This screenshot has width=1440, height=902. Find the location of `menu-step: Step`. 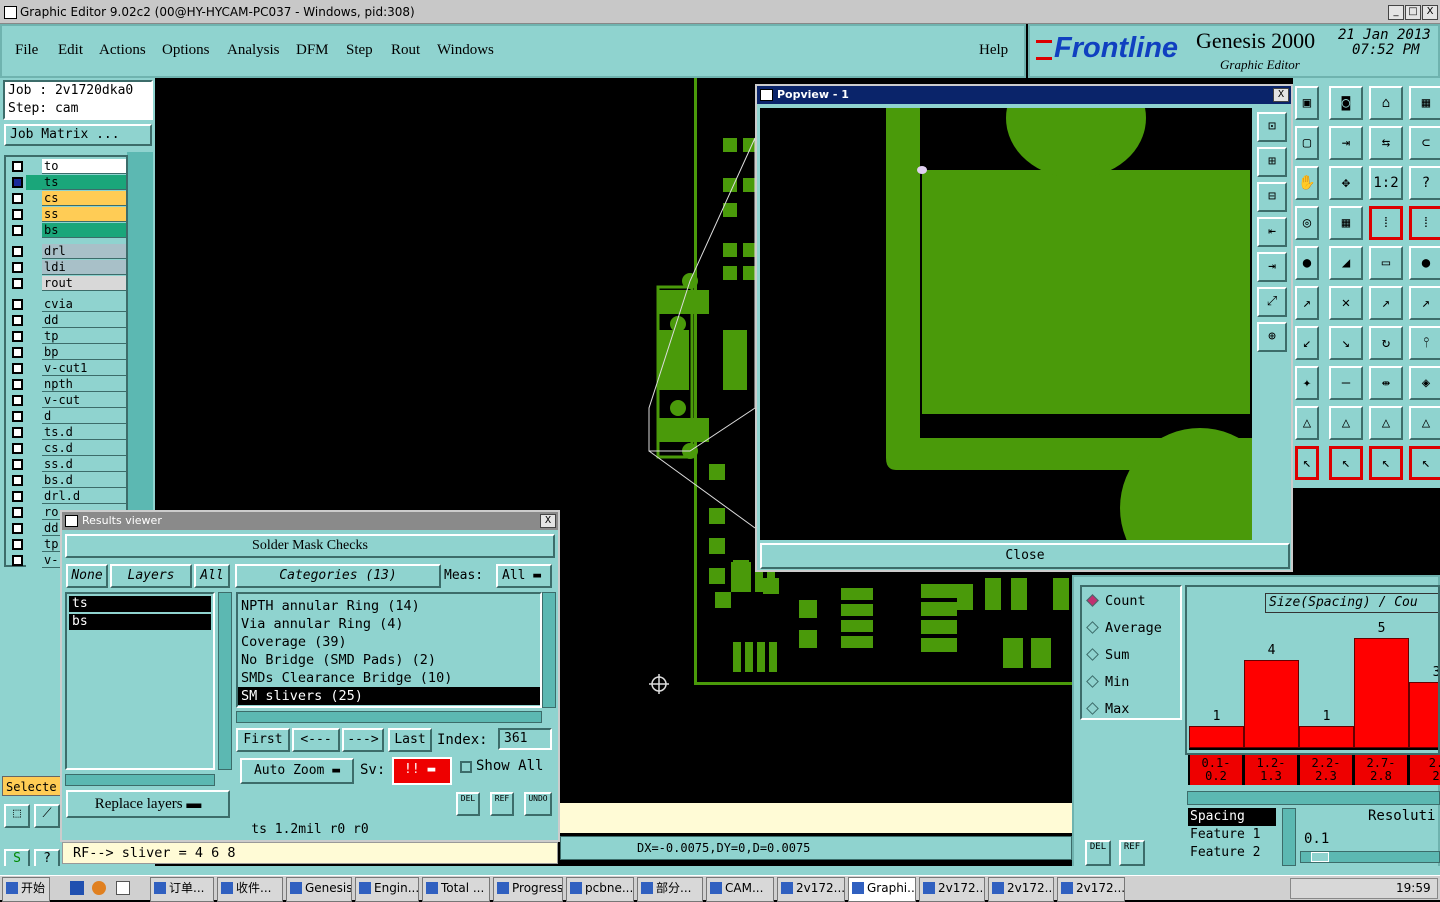

menu-step: Step is located at coordinates (359, 50).